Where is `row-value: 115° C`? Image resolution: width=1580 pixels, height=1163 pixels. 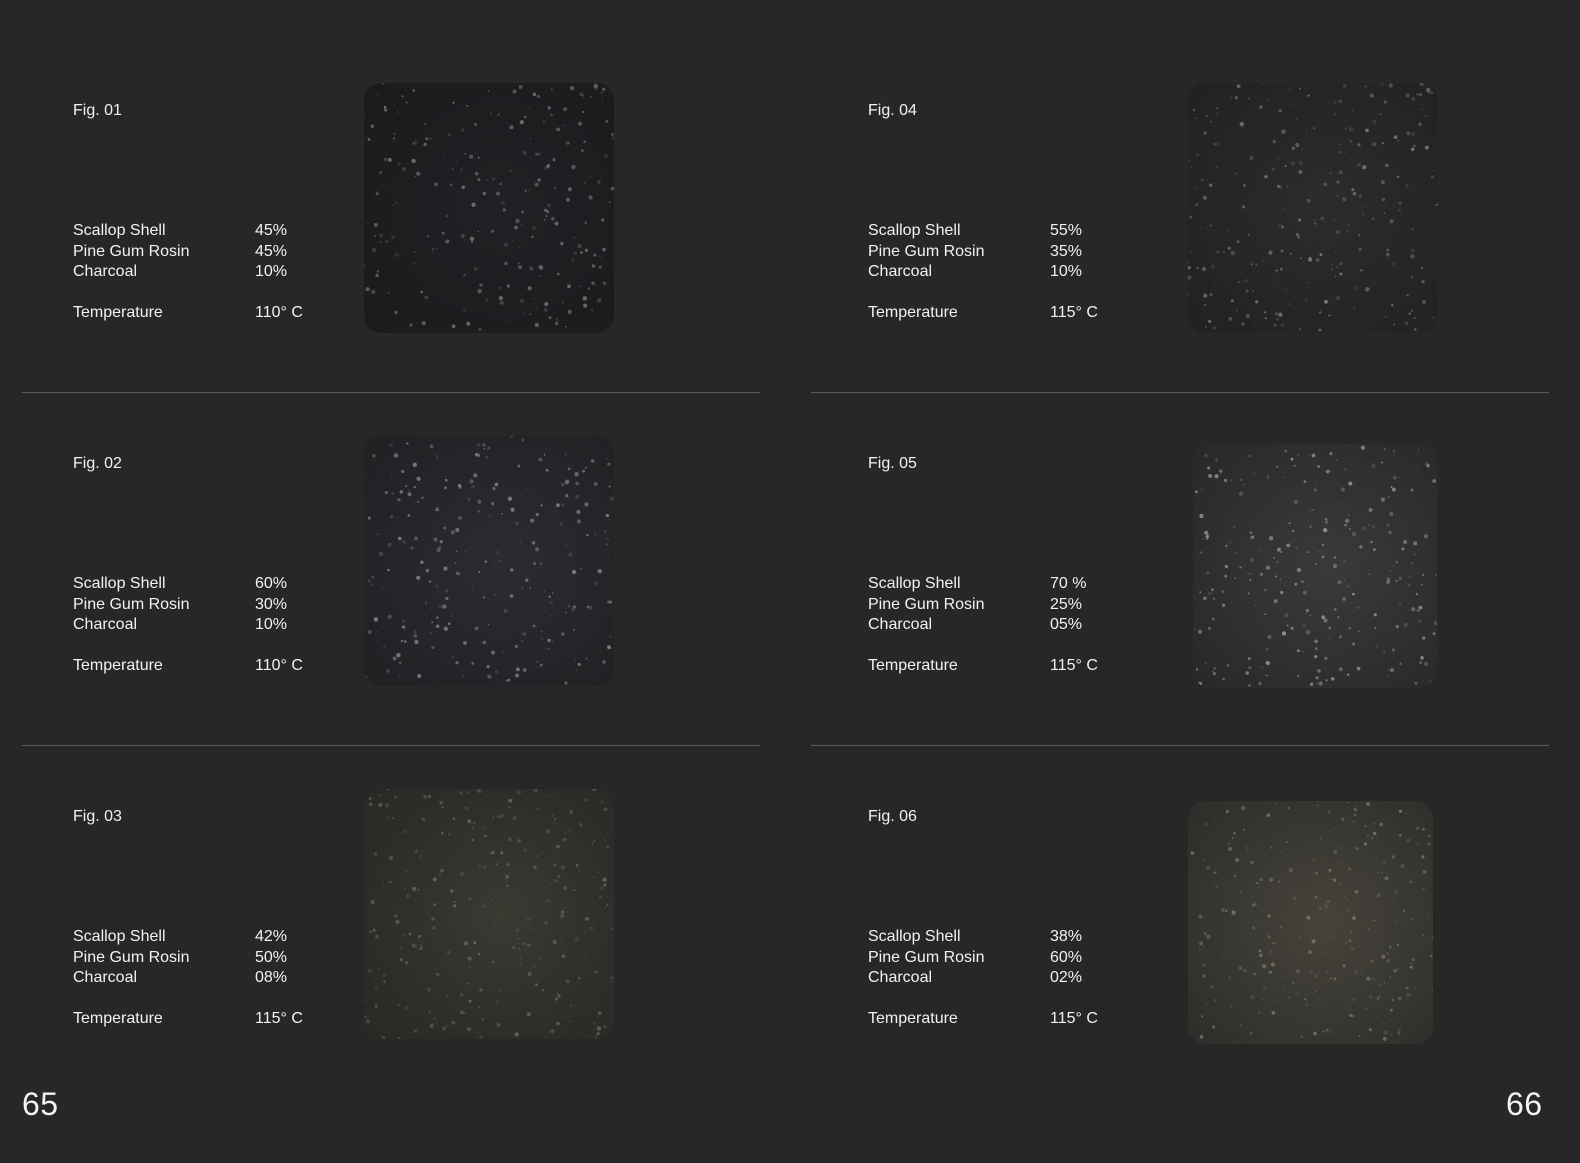 row-value: 115° C is located at coordinates (1074, 665).